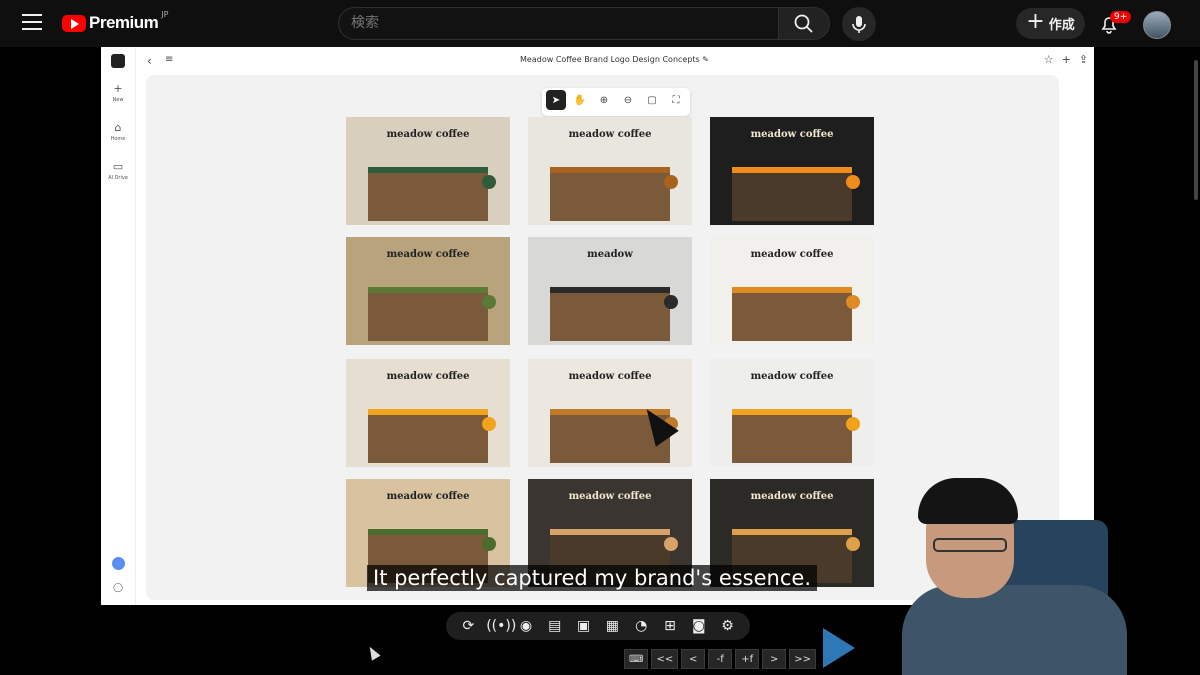  What do you see at coordinates (670, 626) in the screenshot?
I see `add-icon: ⊞` at bounding box center [670, 626].